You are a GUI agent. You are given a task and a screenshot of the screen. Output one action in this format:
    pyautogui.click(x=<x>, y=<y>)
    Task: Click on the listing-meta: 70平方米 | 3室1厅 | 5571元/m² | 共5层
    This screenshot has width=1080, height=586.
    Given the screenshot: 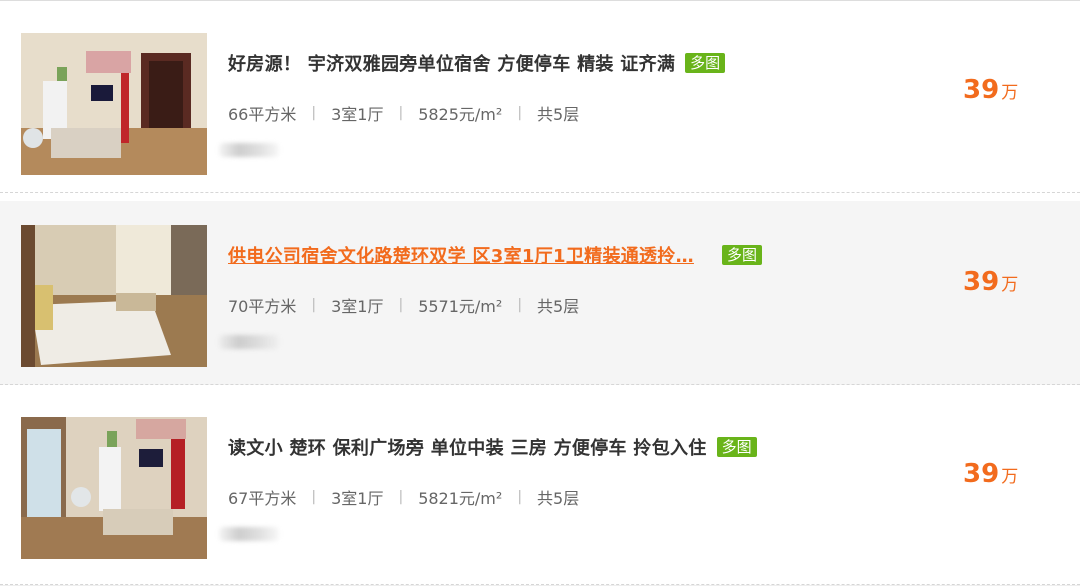 What is the action you would take?
    pyautogui.click(x=403, y=305)
    